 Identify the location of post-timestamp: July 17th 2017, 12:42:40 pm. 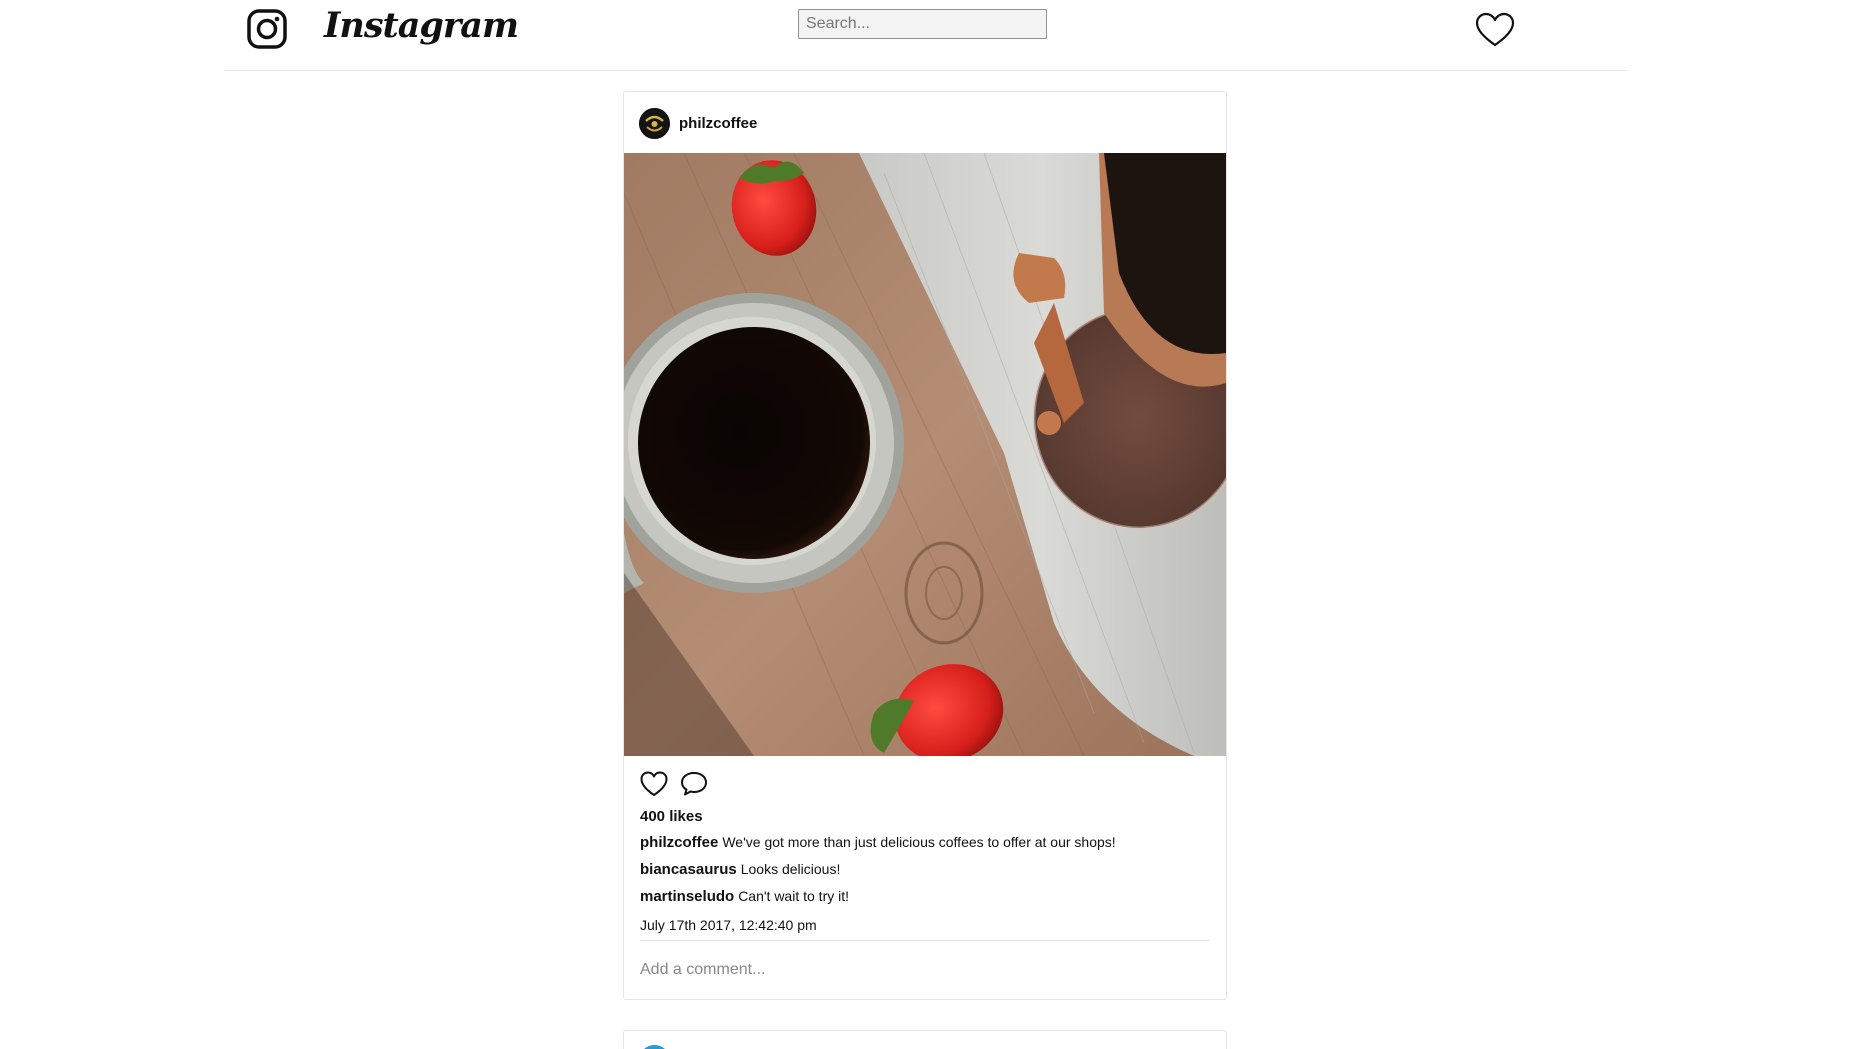
(728, 925).